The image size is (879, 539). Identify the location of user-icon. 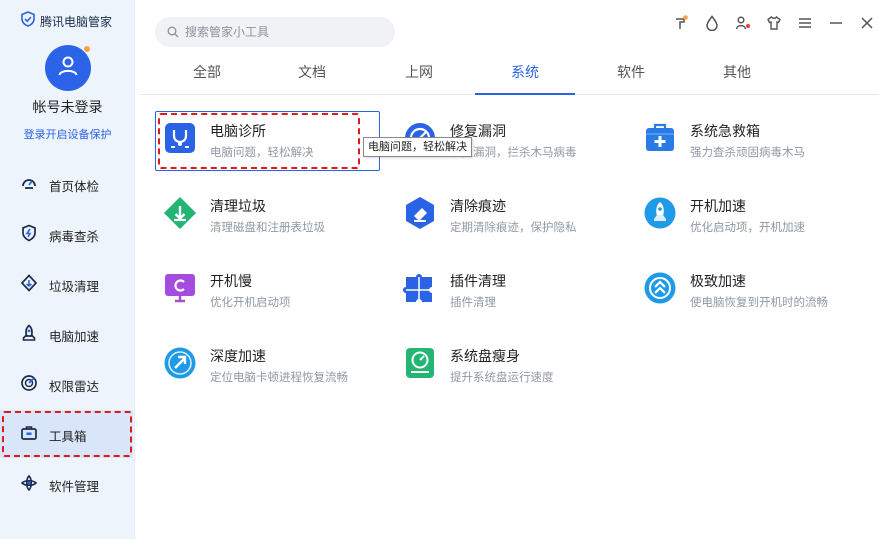
(68, 68).